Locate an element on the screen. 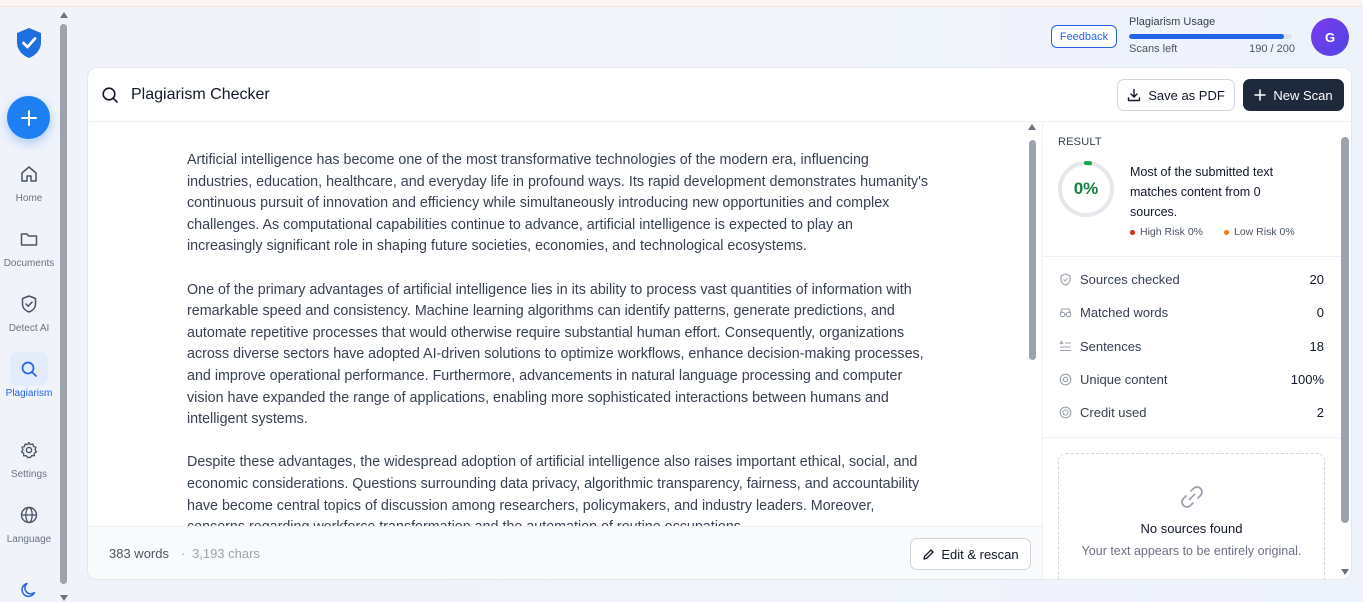  low-risk-legend: Low Risk 0% is located at coordinates (1259, 232).